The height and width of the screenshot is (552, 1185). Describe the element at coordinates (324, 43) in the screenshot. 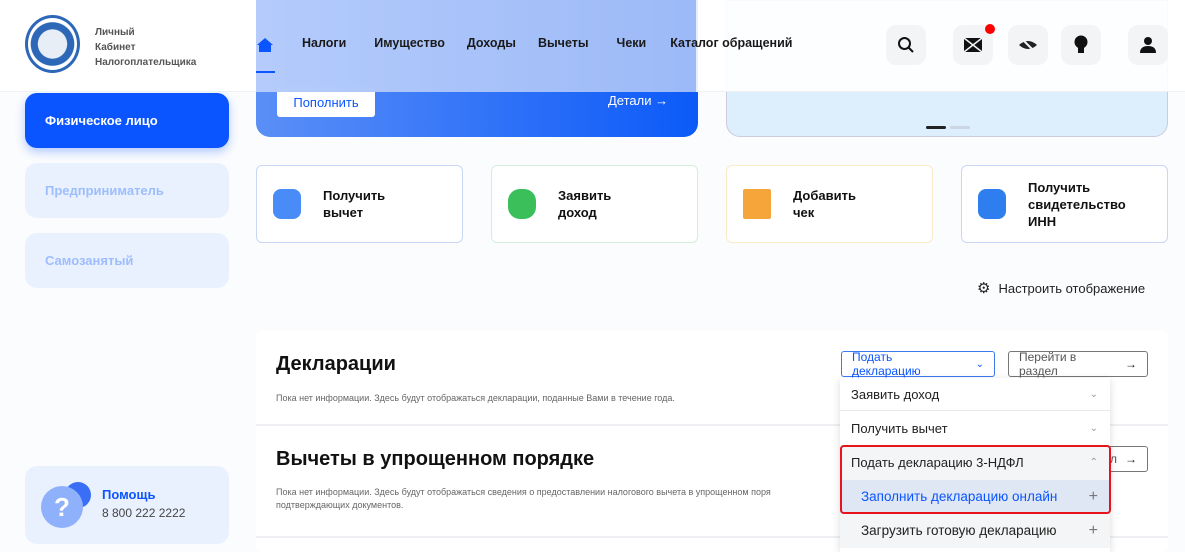

I see `nav-taxes: Налоги` at that location.